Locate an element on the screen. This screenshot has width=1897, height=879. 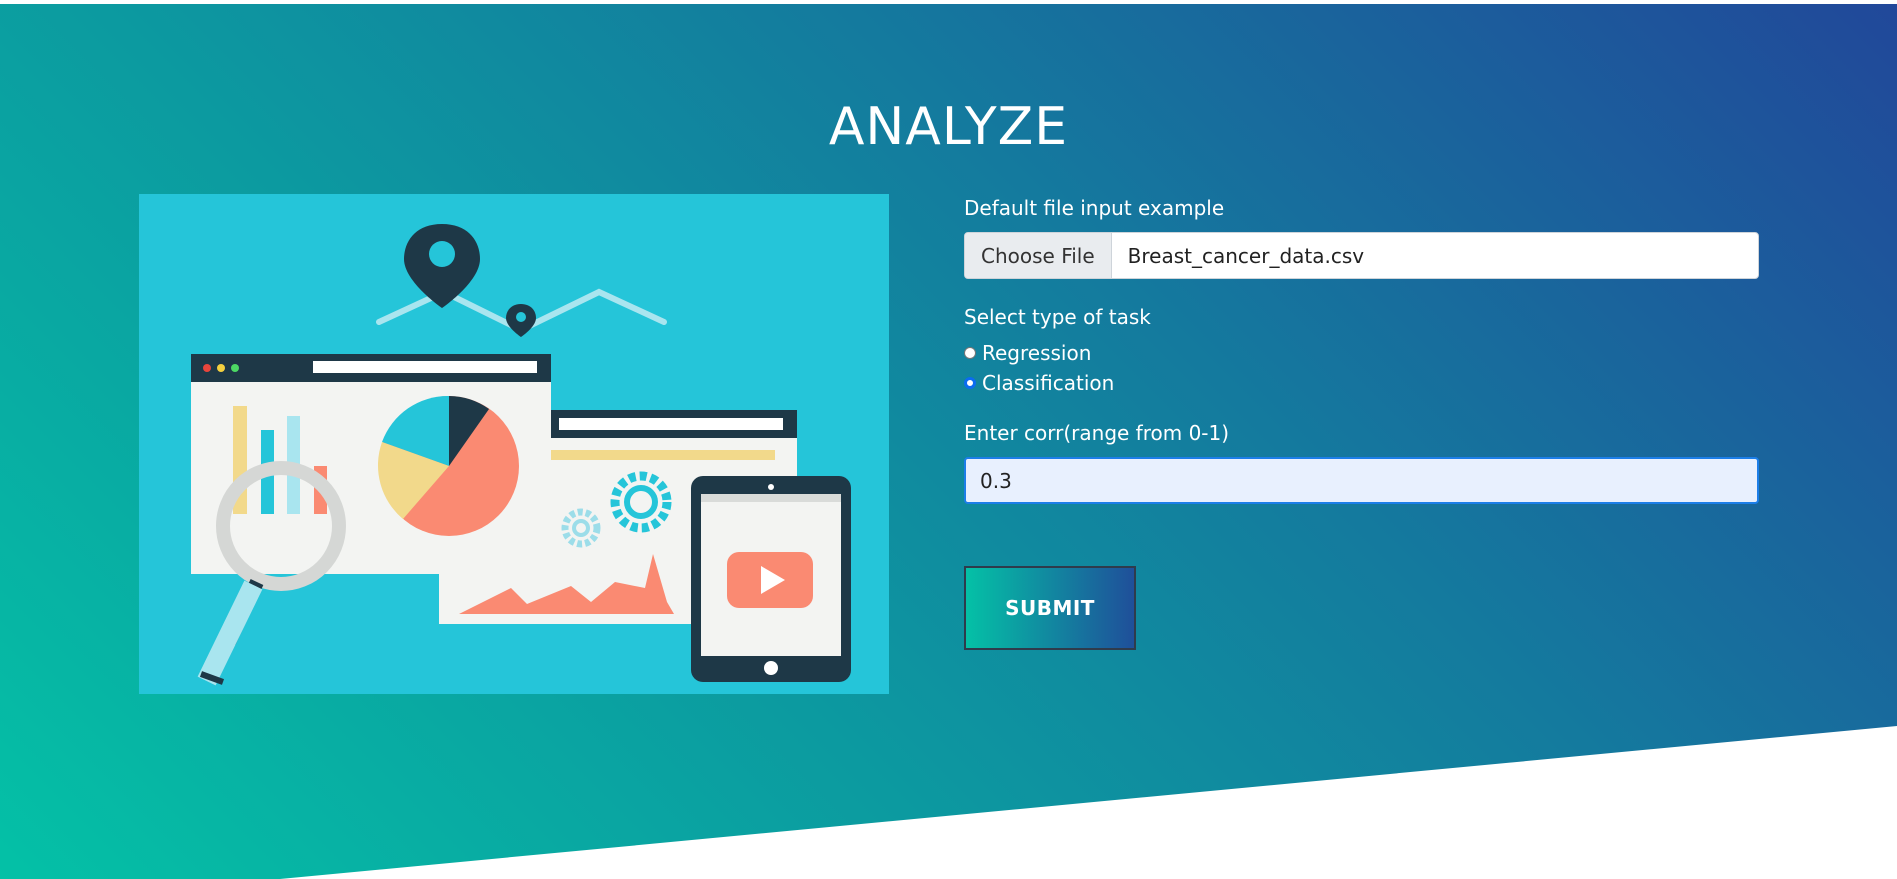
corr-input-value: 0.3 is located at coordinates (996, 480).